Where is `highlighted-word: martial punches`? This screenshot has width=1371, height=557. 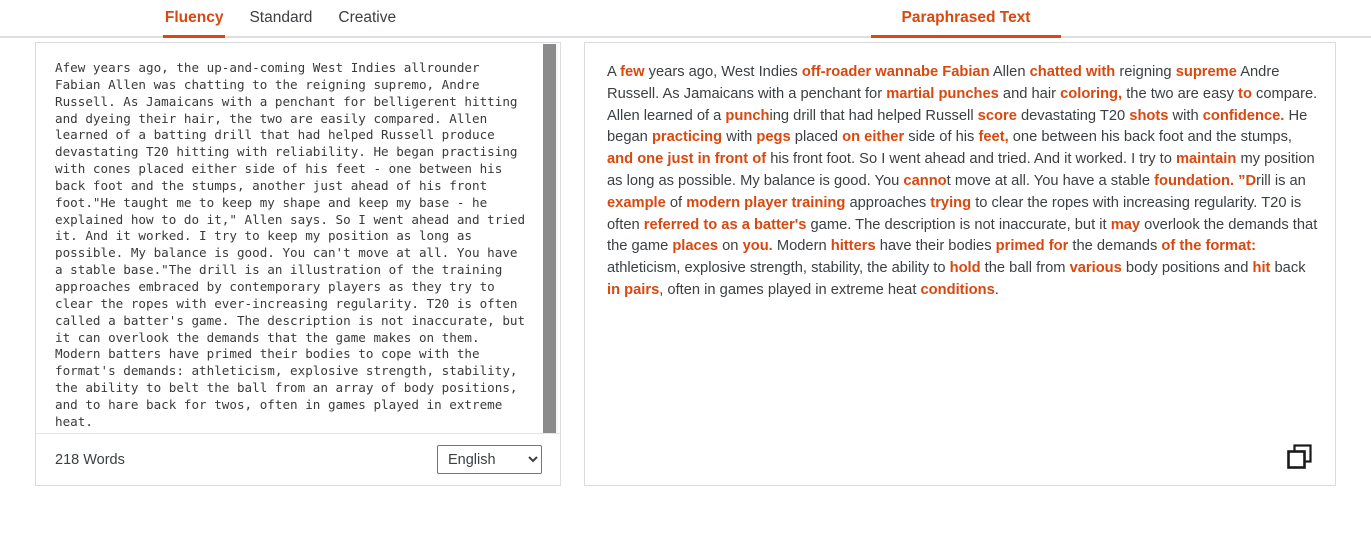 highlighted-word: martial punches is located at coordinates (942, 93).